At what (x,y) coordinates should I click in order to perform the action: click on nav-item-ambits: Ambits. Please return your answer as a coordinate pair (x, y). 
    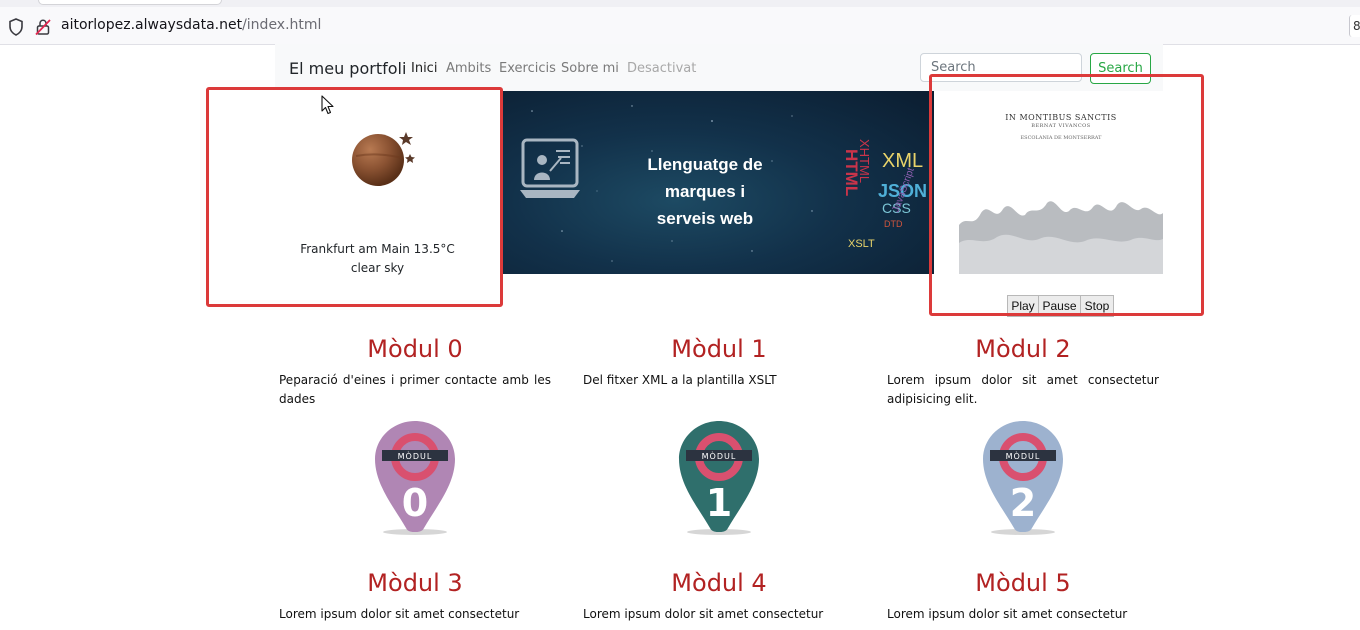
    Looking at the image, I should click on (468, 68).